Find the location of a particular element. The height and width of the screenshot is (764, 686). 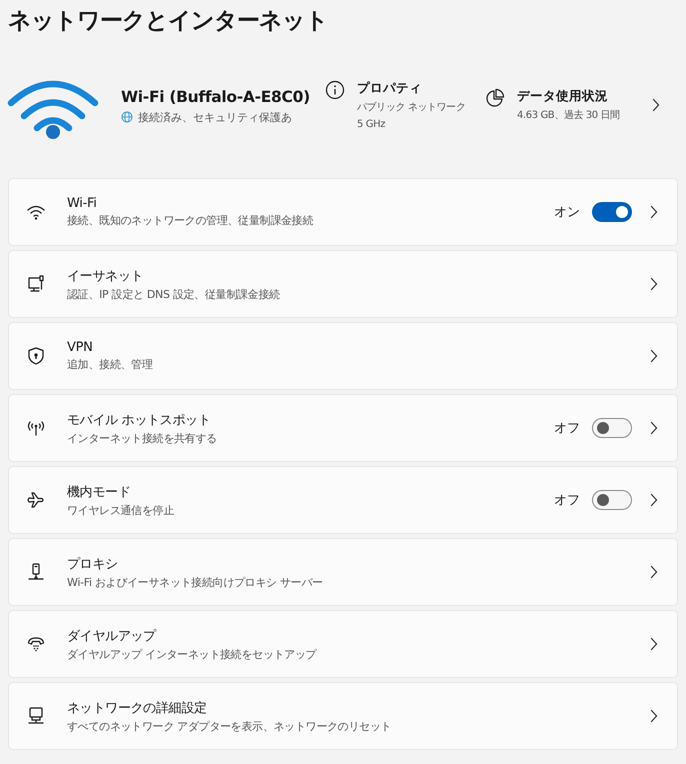

pie-chart-icon is located at coordinates (495, 98).